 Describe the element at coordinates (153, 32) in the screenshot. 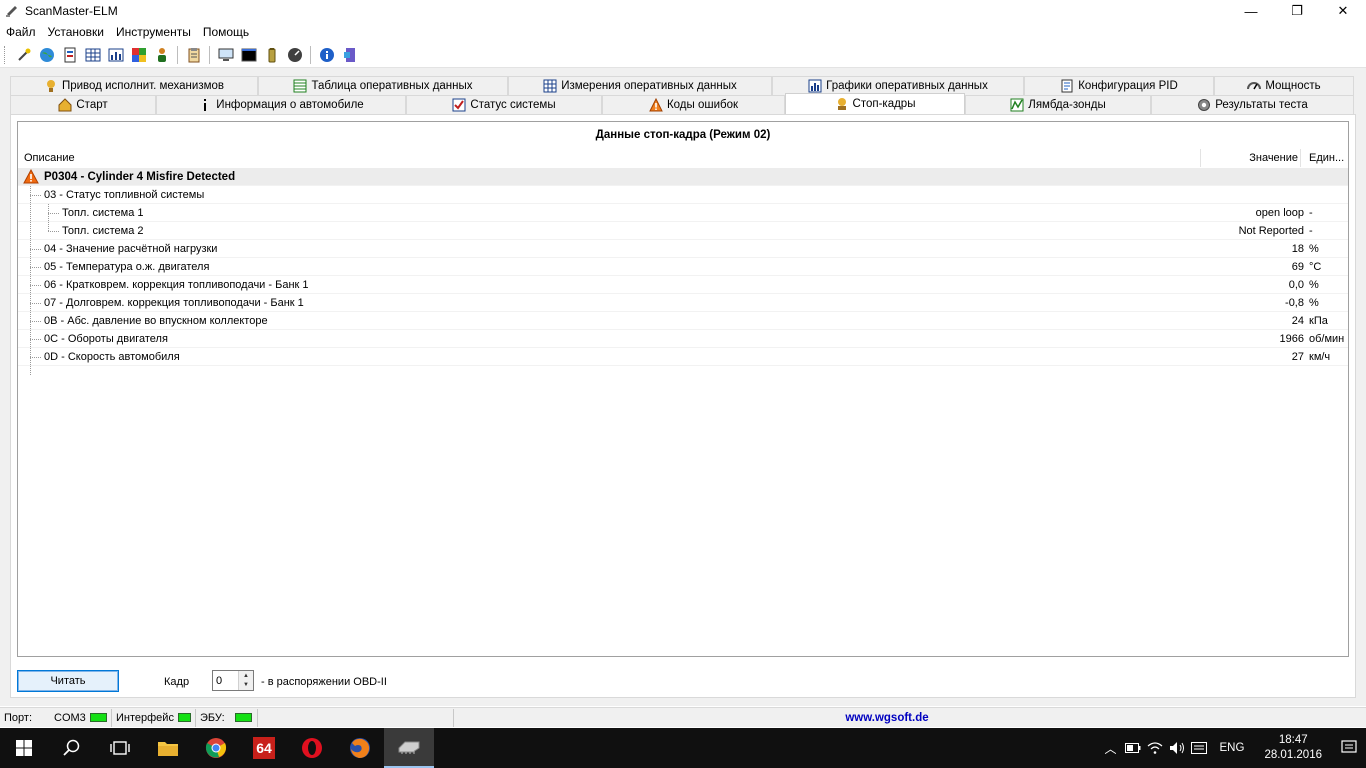

I see `menu-tools: Инструменты` at that location.